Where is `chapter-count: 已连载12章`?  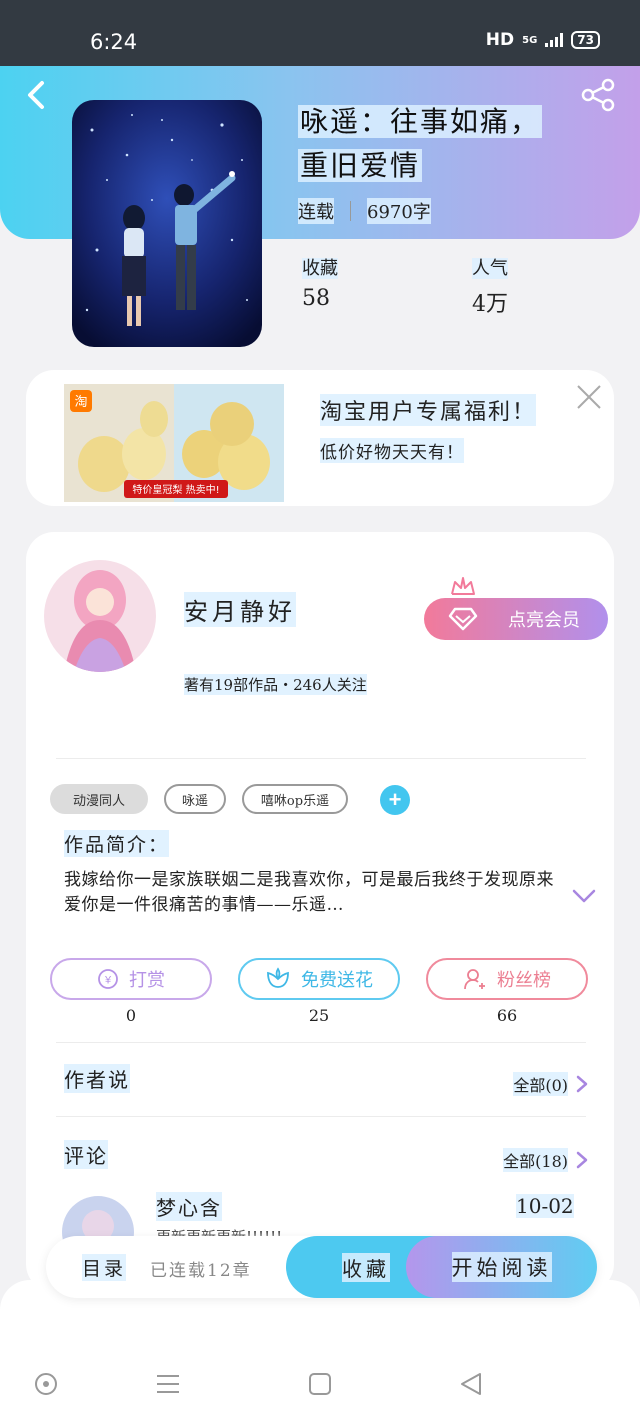 chapter-count: 已连载12章 is located at coordinates (201, 1271).